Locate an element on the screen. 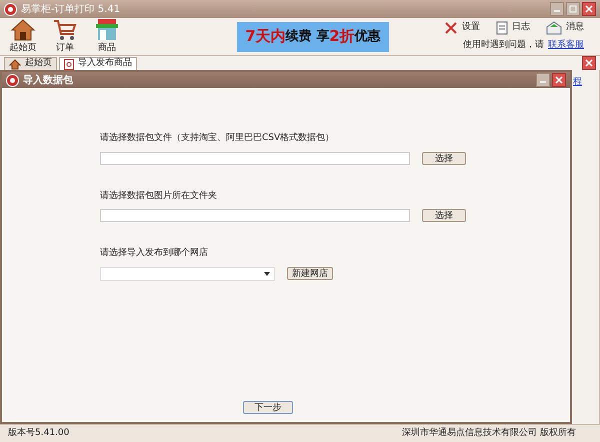 The width and height of the screenshot is (600, 442). maximize-icon is located at coordinates (573, 9).